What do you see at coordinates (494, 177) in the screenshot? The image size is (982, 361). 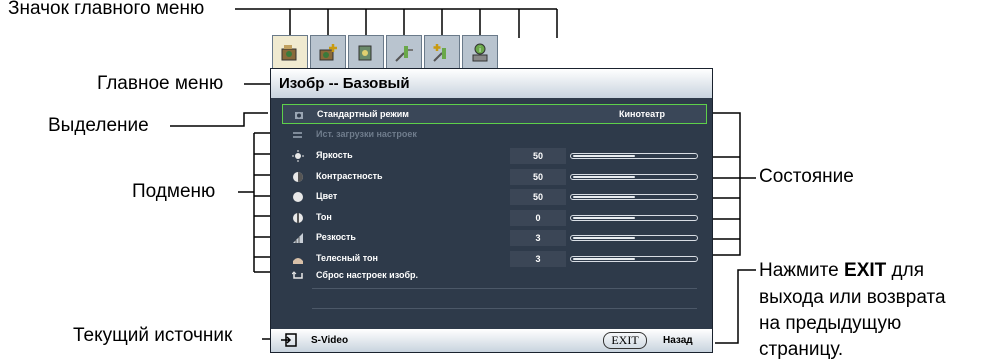 I see `row-contrast: Контрастность 50` at bounding box center [494, 177].